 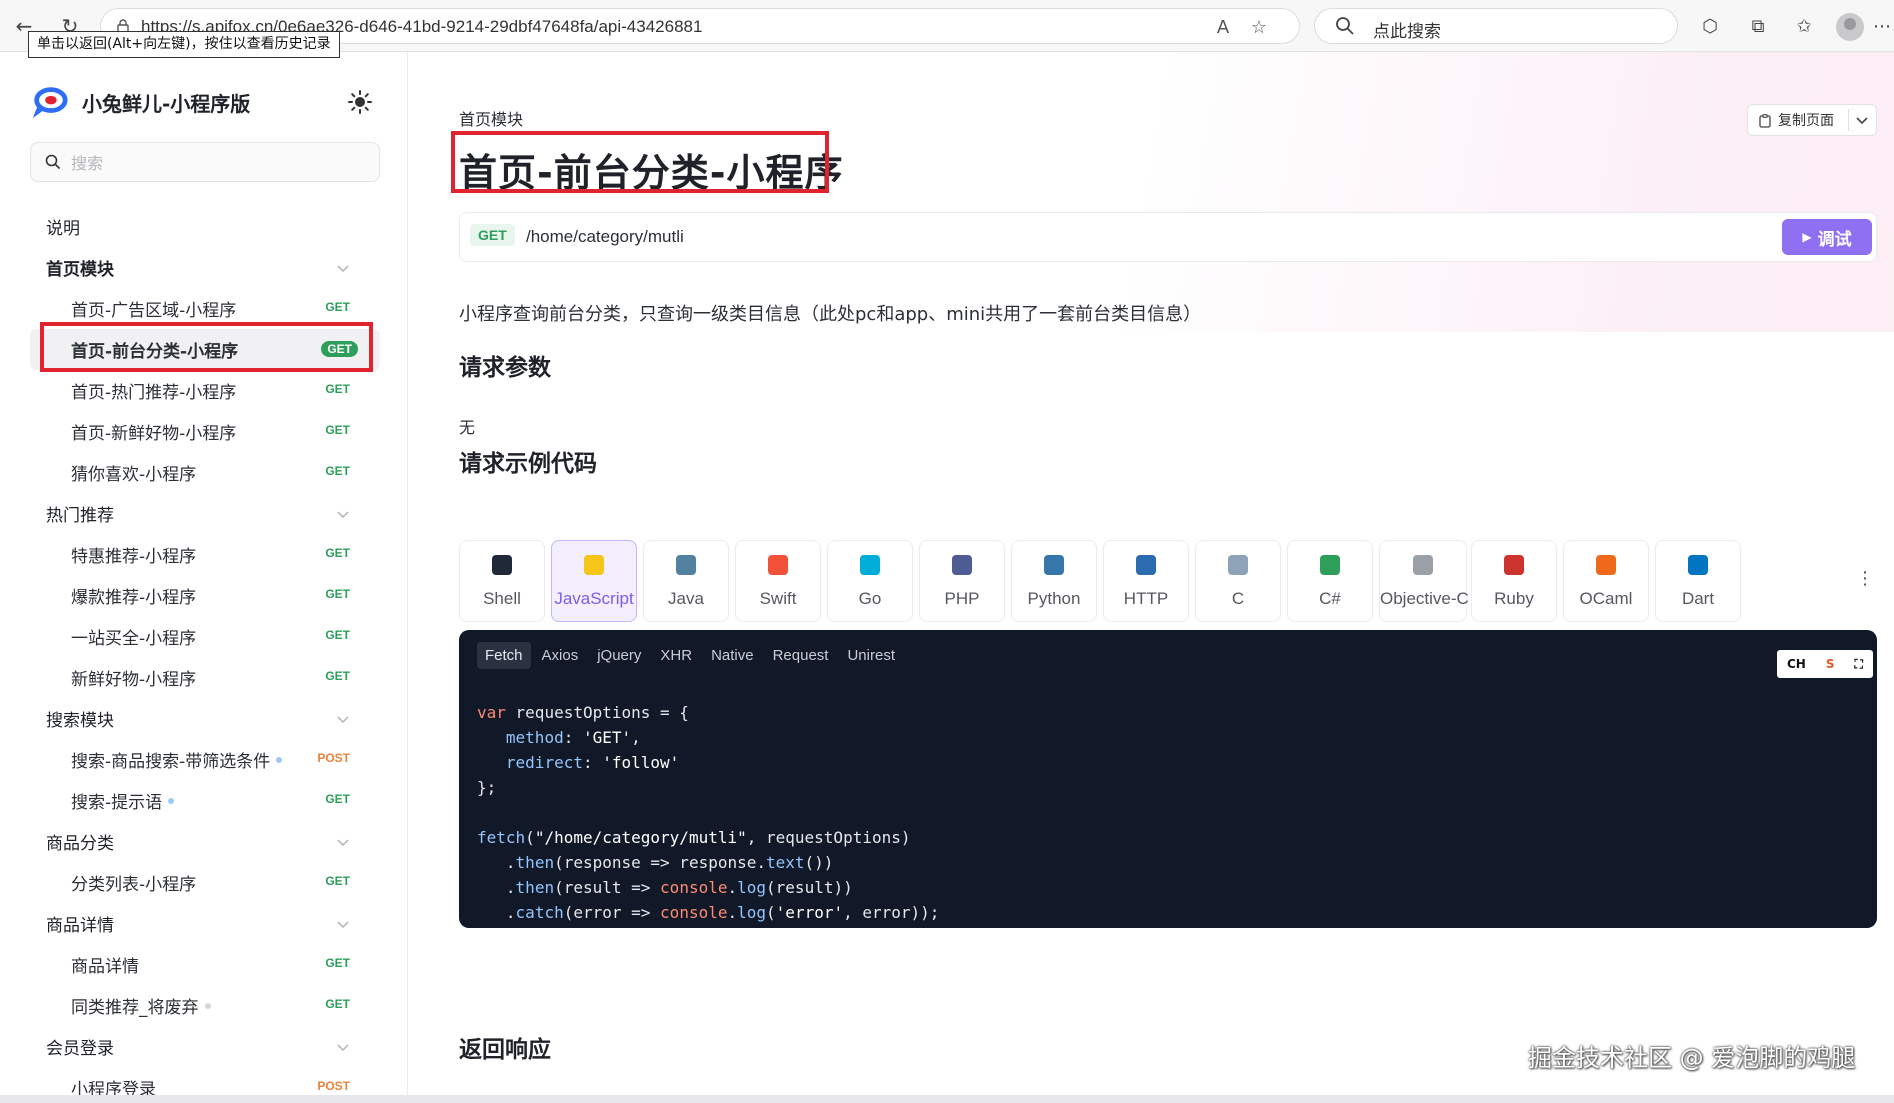 What do you see at coordinates (1881, 26) in the screenshot?
I see `more-menu-icon: ⋯` at bounding box center [1881, 26].